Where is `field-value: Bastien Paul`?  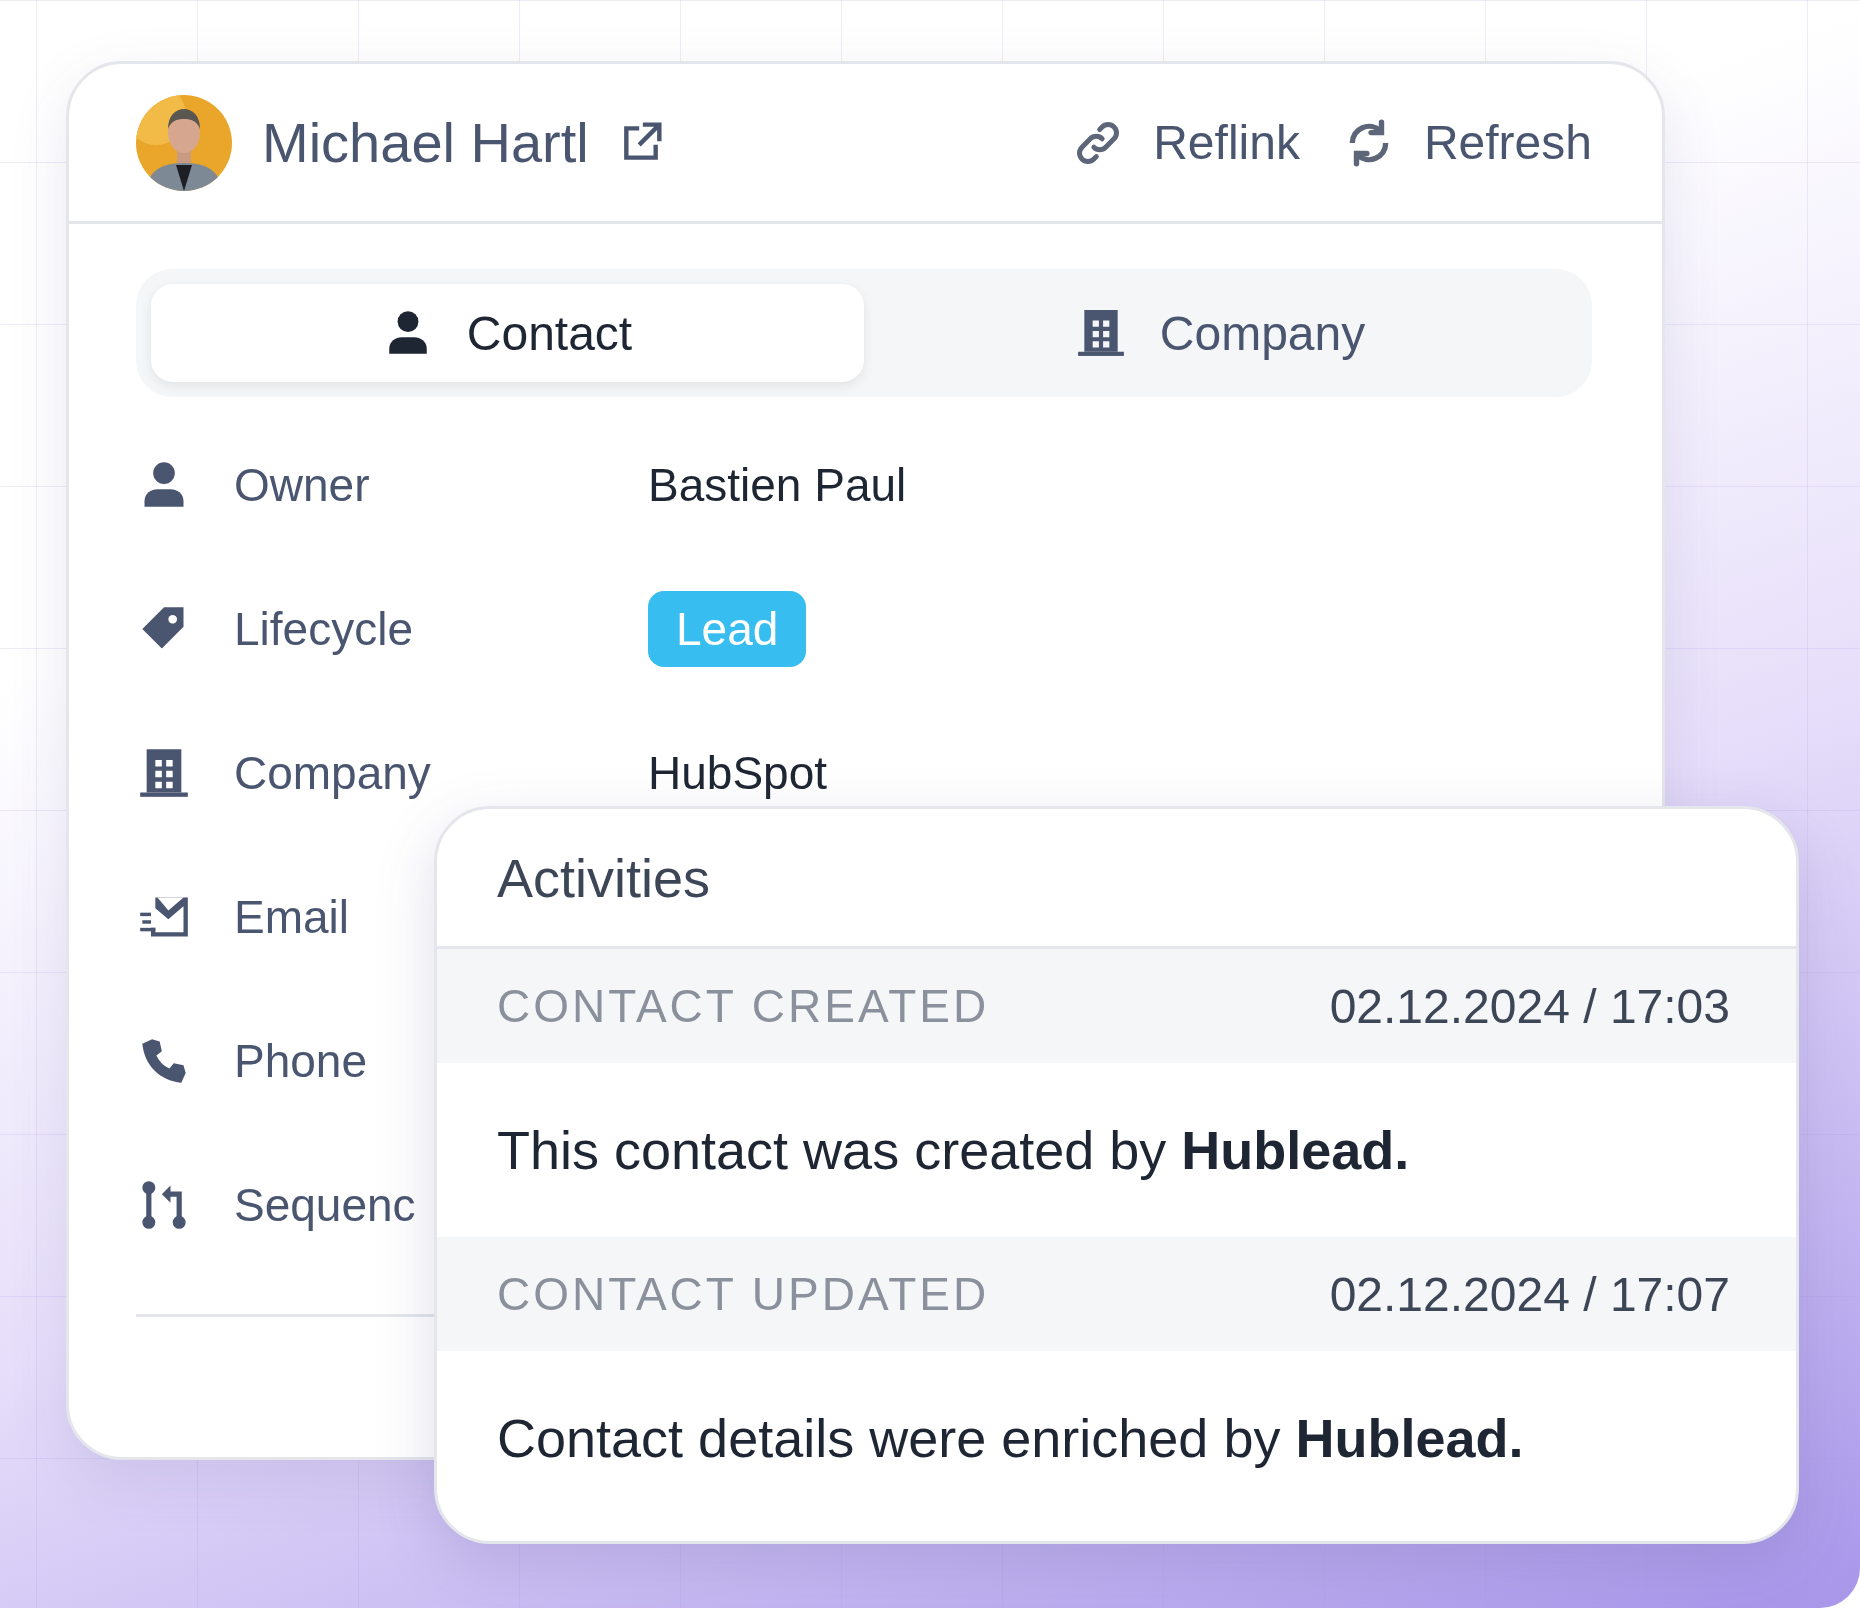
field-value: Bastien Paul is located at coordinates (777, 485).